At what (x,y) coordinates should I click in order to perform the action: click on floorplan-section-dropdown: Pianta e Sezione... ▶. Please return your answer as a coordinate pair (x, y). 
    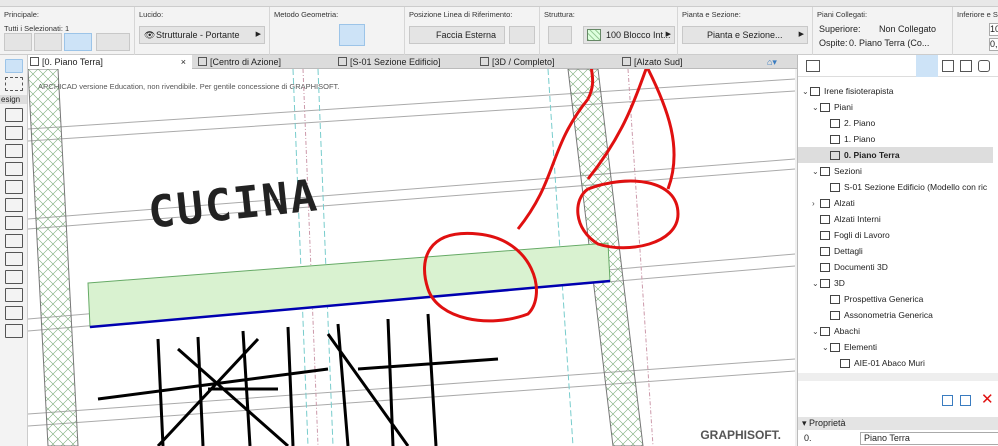
    Looking at the image, I should click on (745, 35).